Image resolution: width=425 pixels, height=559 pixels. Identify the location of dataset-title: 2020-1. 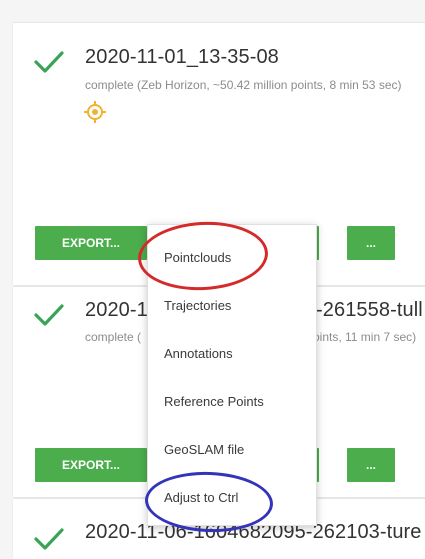
(116, 310).